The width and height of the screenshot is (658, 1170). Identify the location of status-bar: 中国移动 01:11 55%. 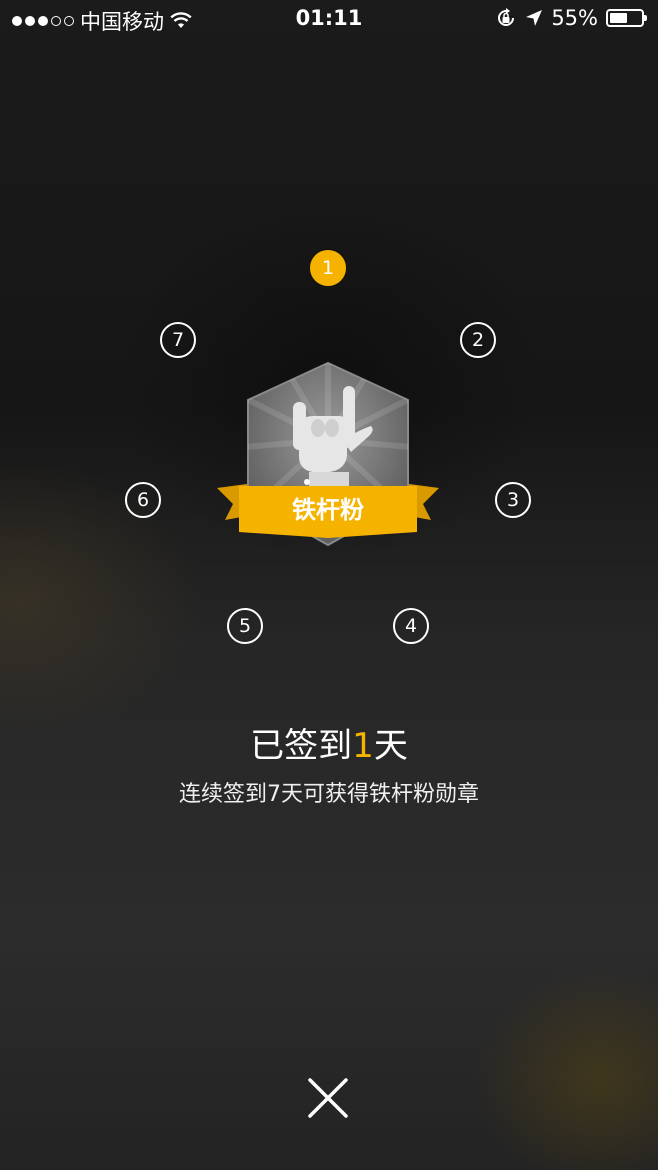
(329, 19).